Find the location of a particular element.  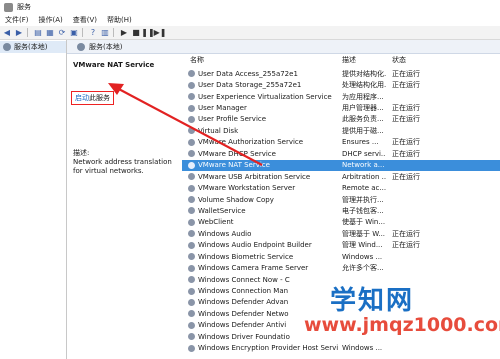

pause-icon: ❚❚ is located at coordinates (147, 33).